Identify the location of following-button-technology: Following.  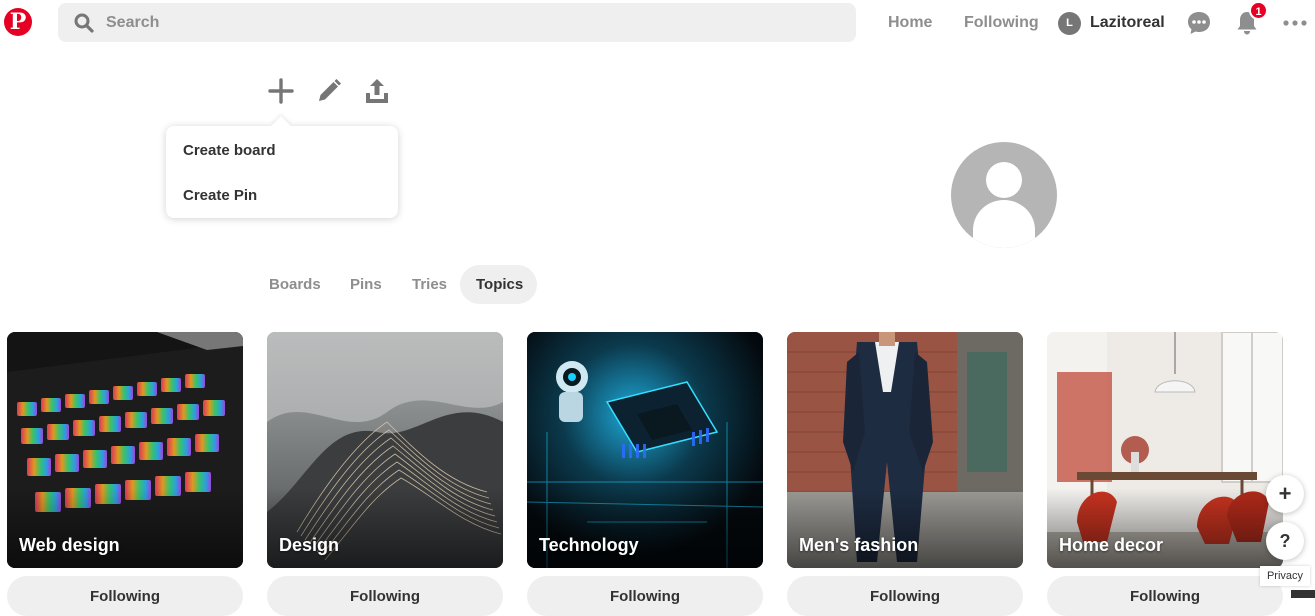
(645, 596).